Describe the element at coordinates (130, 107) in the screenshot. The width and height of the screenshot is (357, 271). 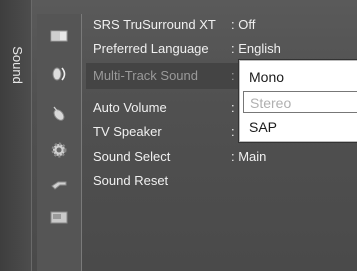
I see `menu-item-label: Auto Volume` at that location.